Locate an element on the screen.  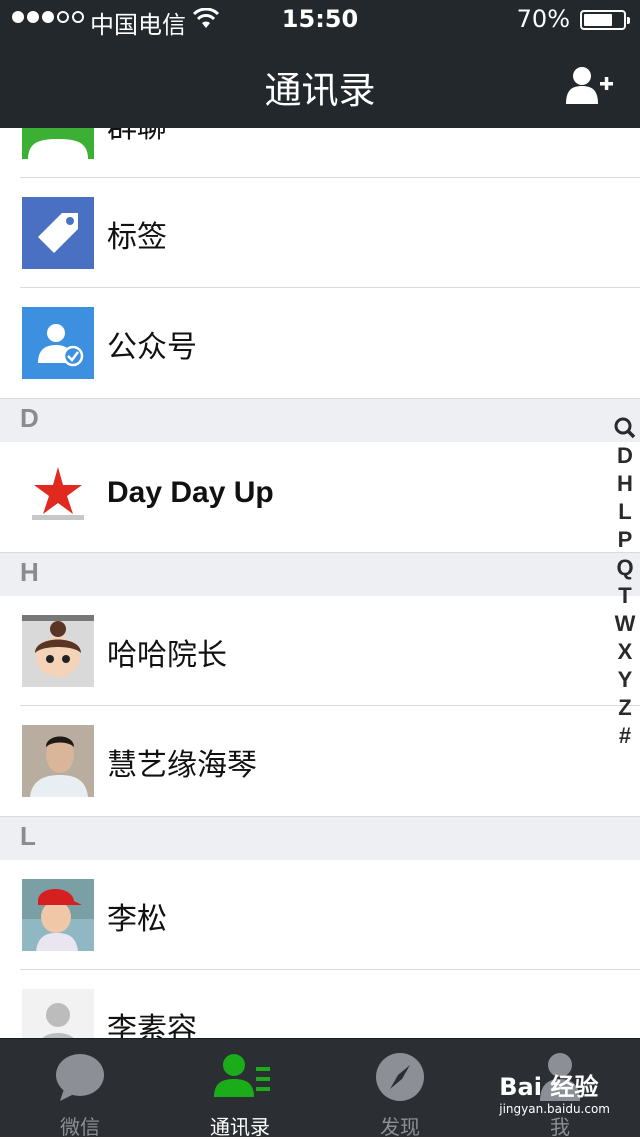
list-item-label: 群聊 is located at coordinates (137, 137).